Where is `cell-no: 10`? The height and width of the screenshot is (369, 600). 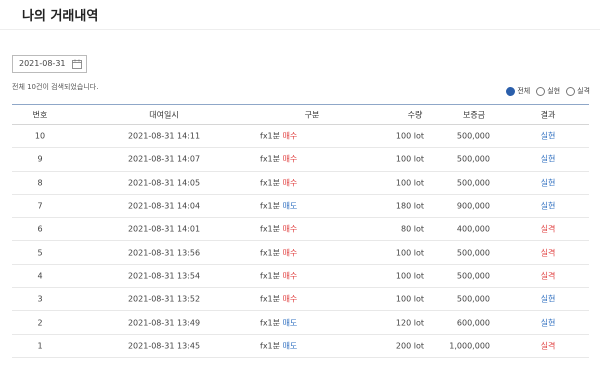 cell-no: 10 is located at coordinates (40, 136).